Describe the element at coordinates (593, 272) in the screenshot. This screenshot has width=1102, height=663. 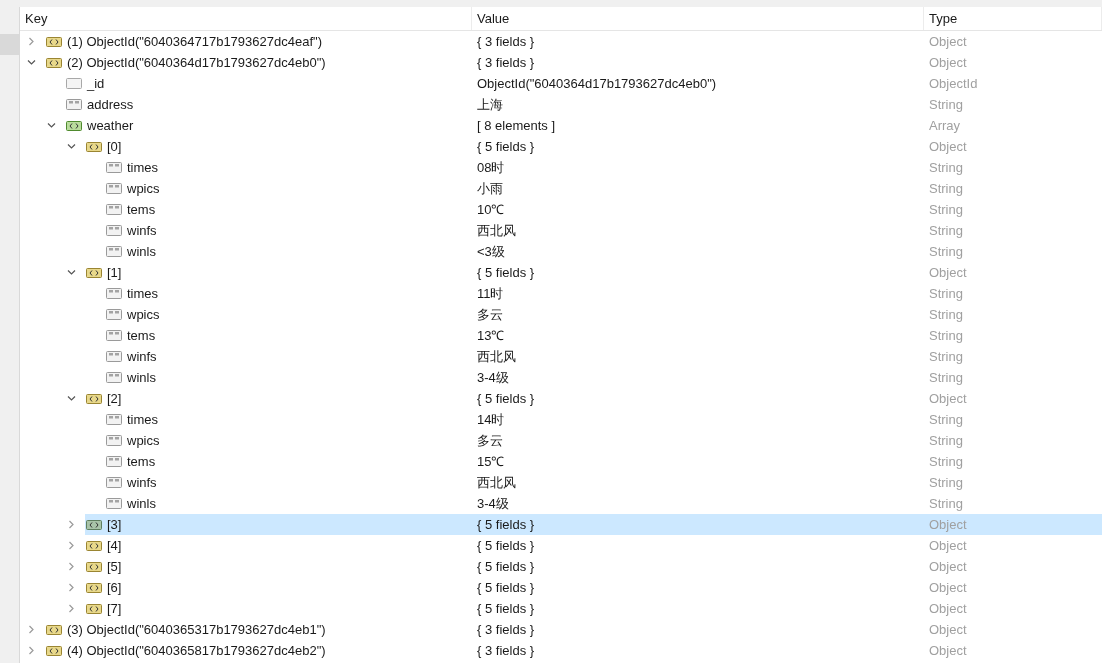
I see `tree-row: [1] { 5 fields } Object` at that location.